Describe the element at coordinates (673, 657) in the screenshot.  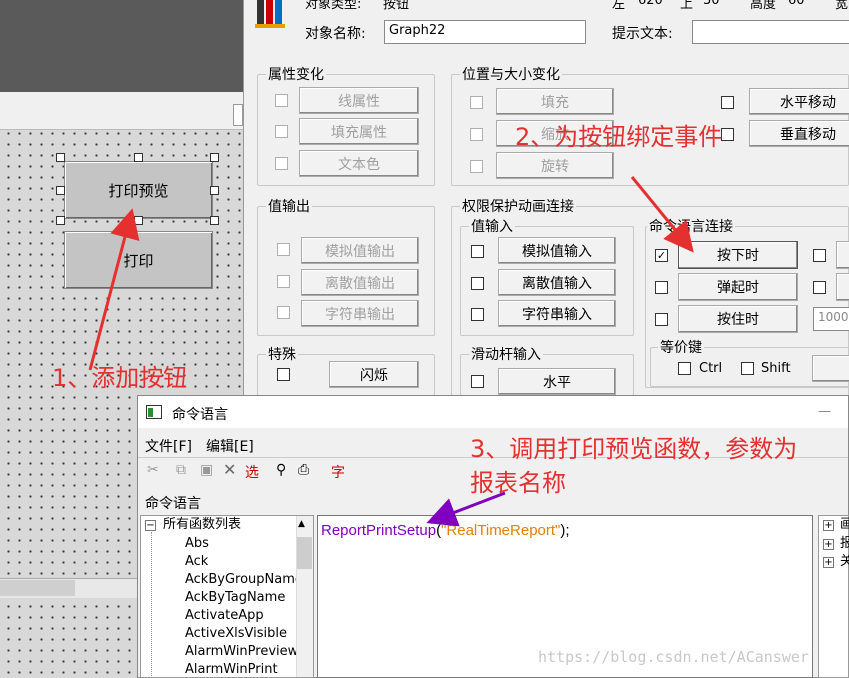
I see `watermark: https://blog.csdn.net/ACanswer` at that location.